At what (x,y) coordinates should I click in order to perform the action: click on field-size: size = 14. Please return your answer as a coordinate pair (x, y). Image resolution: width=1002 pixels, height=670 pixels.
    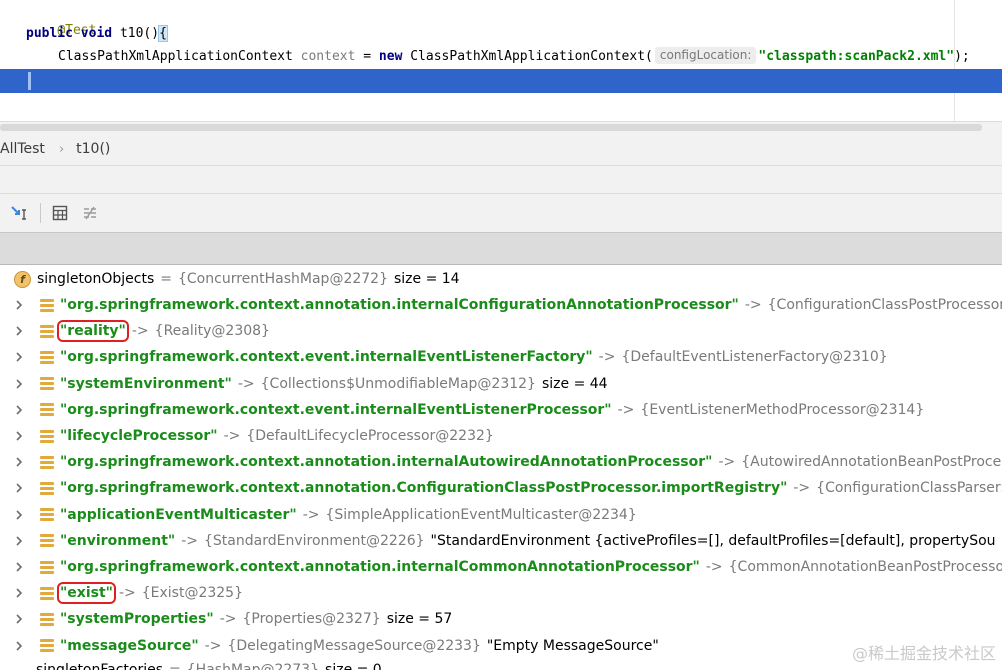
    Looking at the image, I should click on (426, 279).